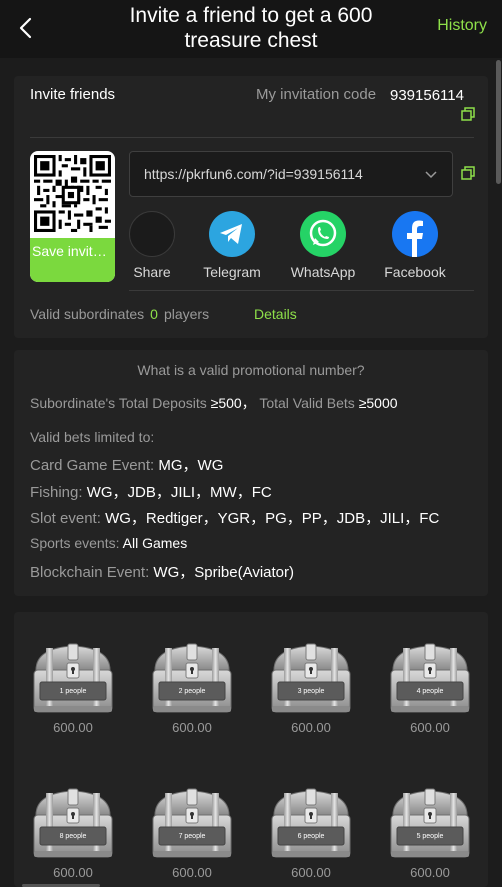 The height and width of the screenshot is (887, 502). Describe the element at coordinates (431, 175) in the screenshot. I see `chevron-down-icon` at that location.